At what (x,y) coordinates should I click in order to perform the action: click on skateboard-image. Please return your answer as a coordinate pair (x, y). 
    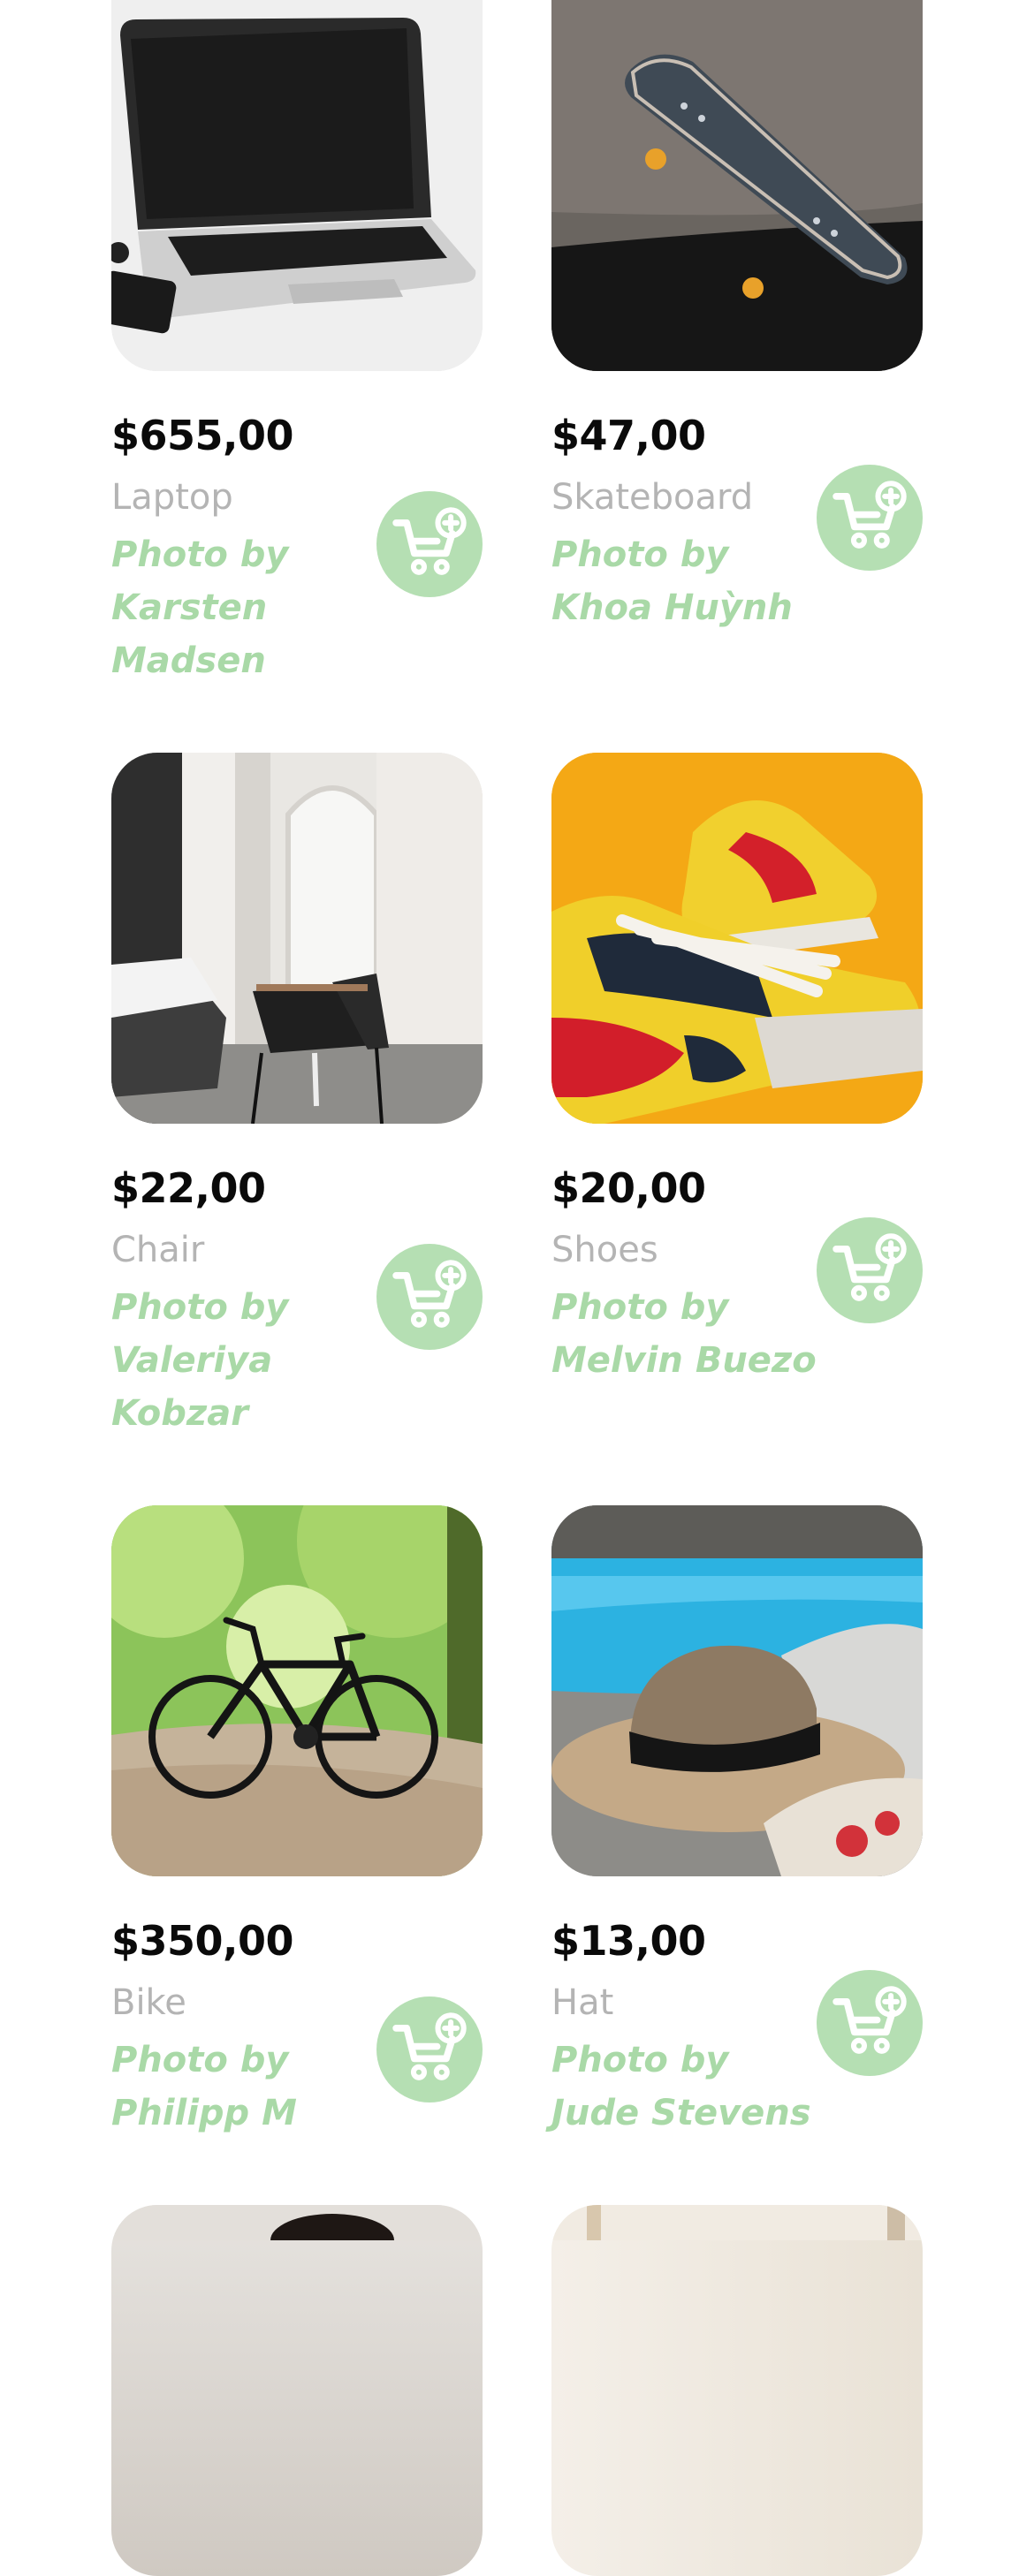
    Looking at the image, I should click on (737, 186).